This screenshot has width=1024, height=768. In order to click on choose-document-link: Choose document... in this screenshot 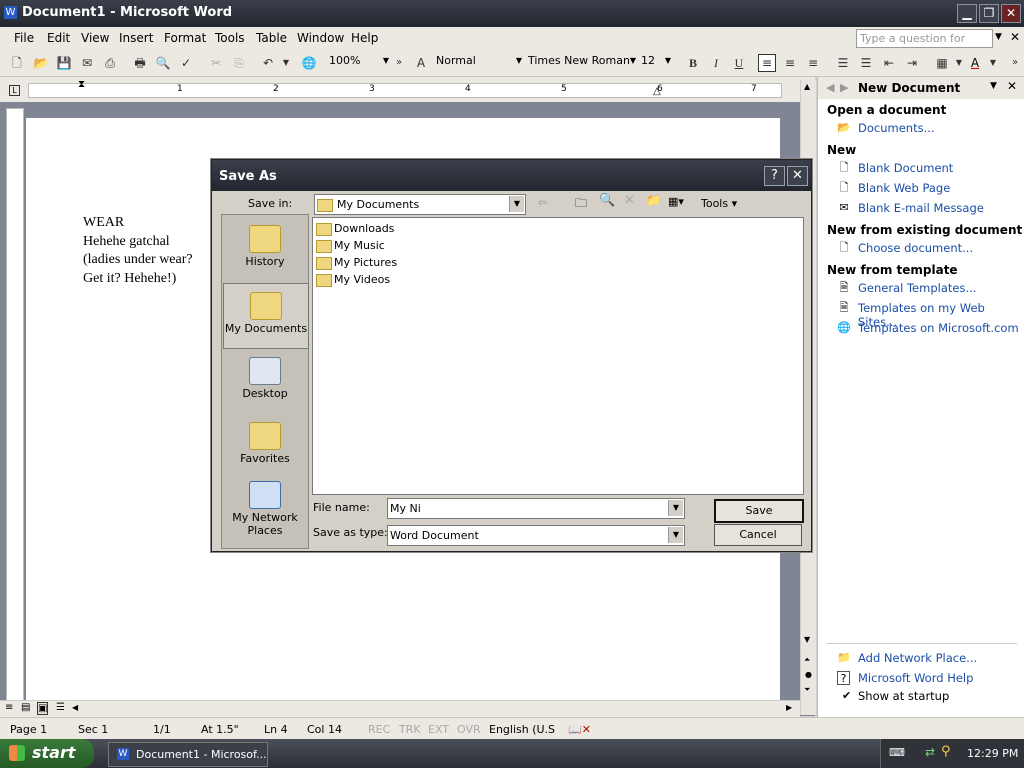, I will do `click(915, 248)`.